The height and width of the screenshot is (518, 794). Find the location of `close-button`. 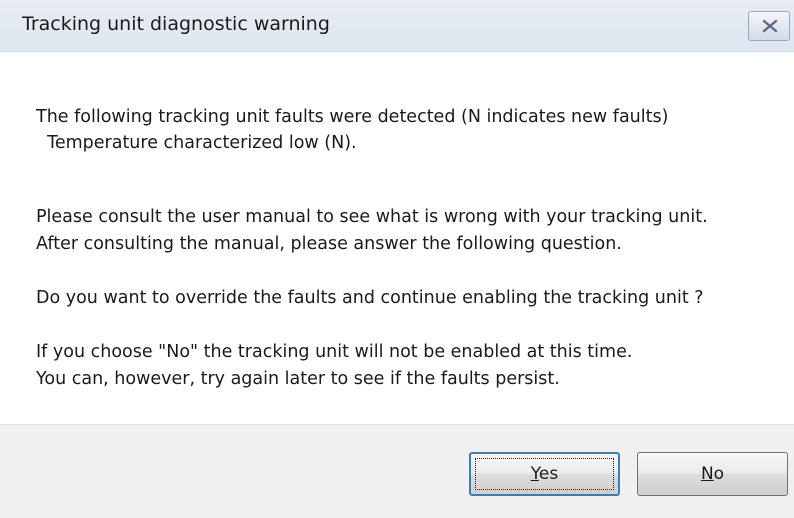

close-button is located at coordinates (769, 26).